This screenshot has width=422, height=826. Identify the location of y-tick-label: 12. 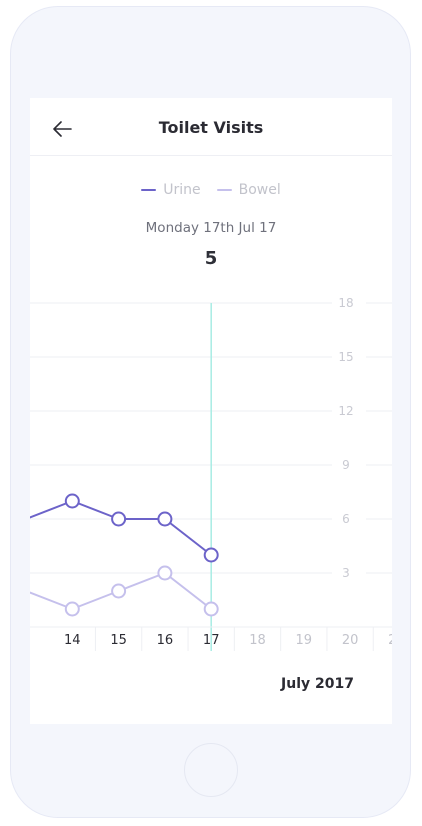
(345, 411).